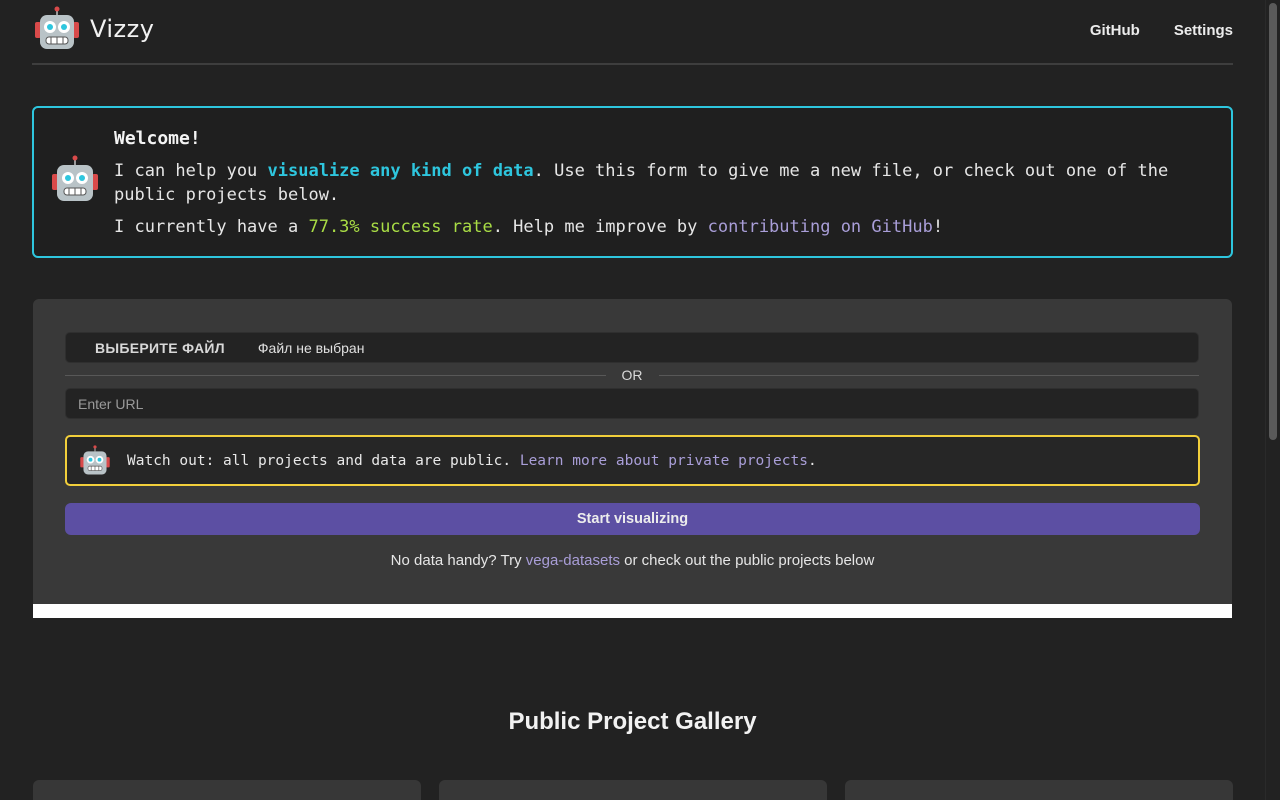  I want to click on or-text: OR, so click(632, 375).